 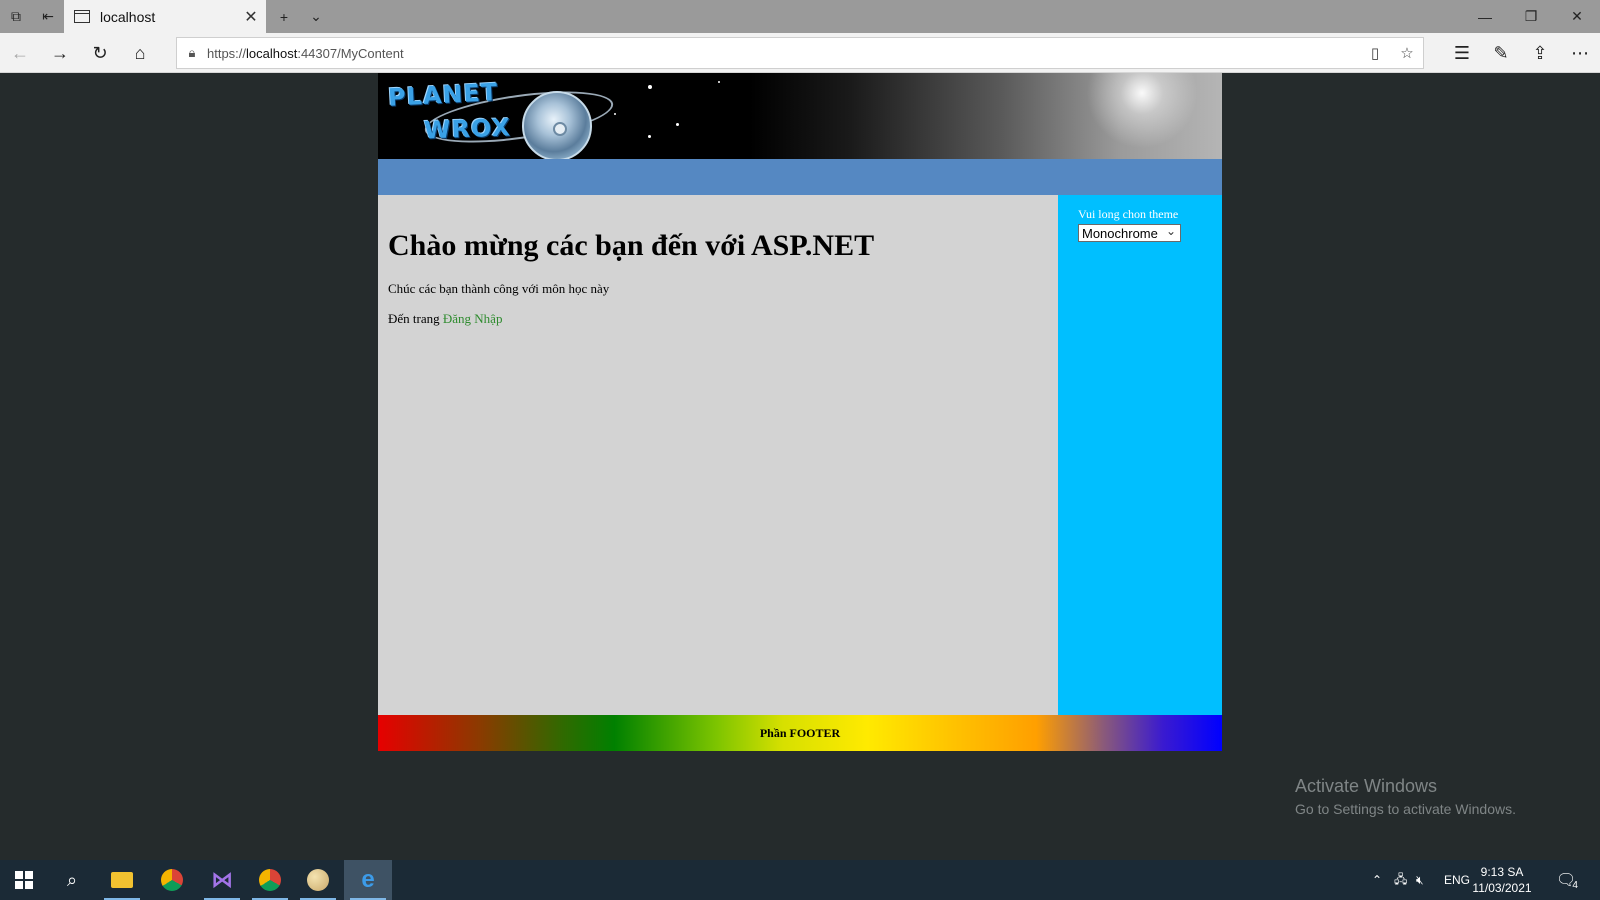 What do you see at coordinates (1120, 233) in the screenshot?
I see `theme-selected-value: Monochrome` at bounding box center [1120, 233].